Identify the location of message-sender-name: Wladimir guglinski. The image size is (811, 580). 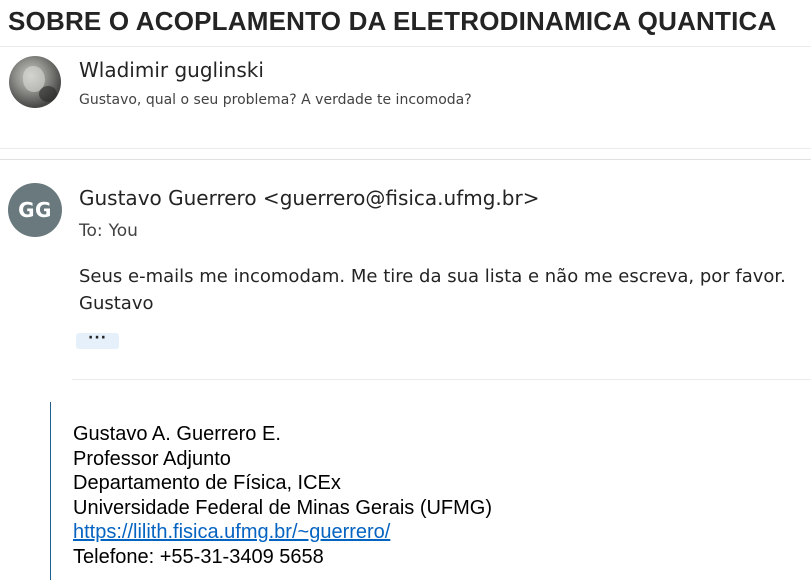
(171, 70).